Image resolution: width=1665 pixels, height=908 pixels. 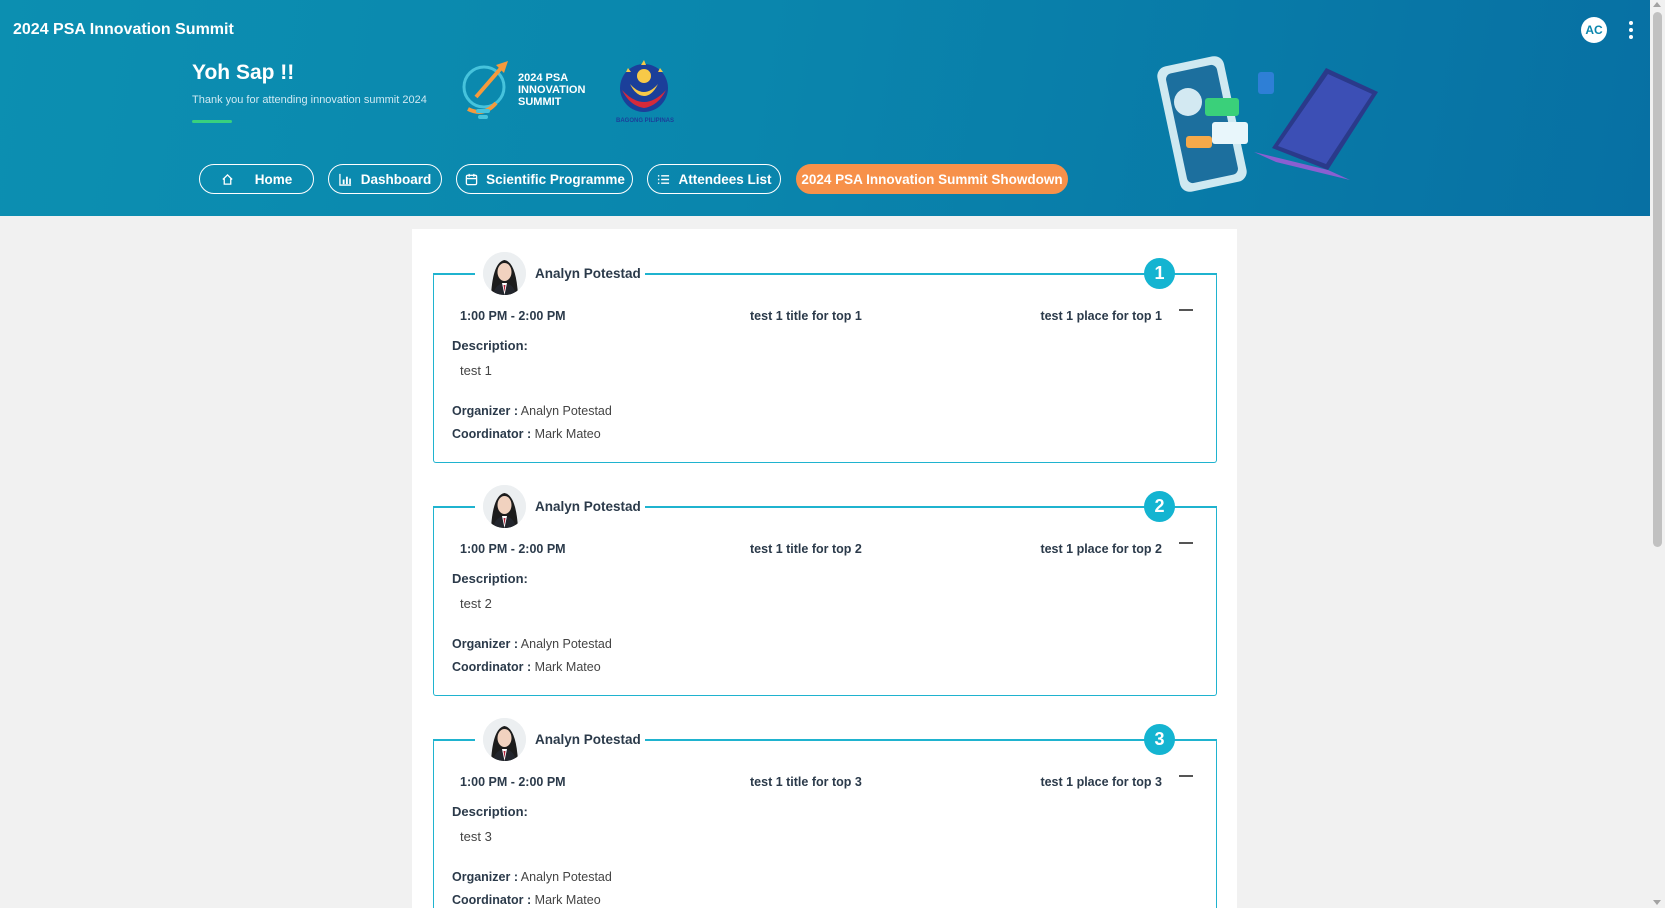 I want to click on description-text: test 2, so click(x=476, y=603).